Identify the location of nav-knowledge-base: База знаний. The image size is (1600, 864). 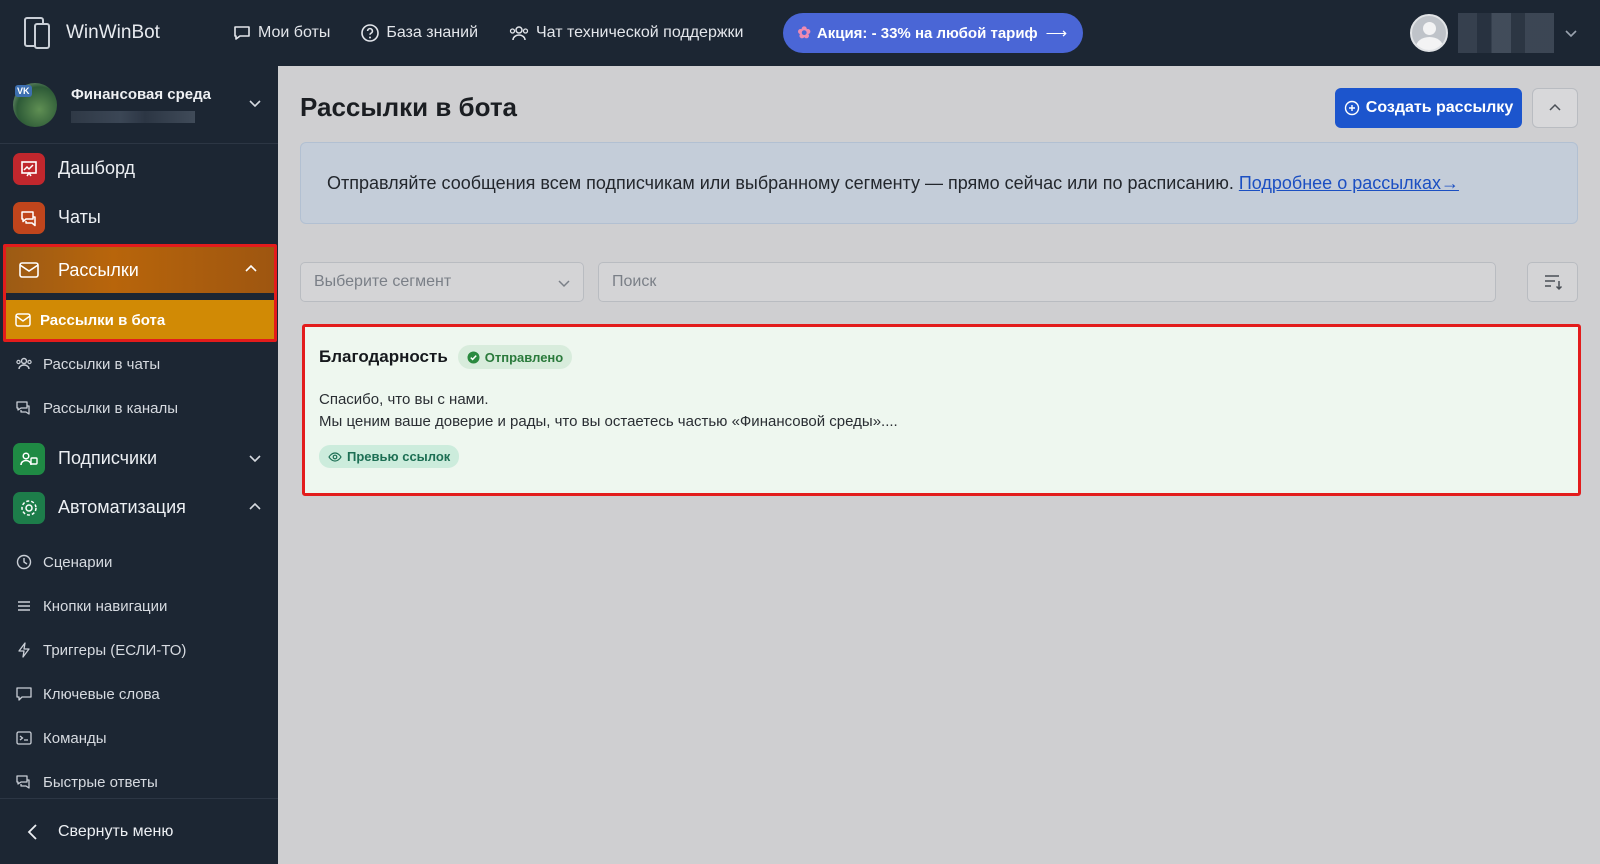
(419, 33).